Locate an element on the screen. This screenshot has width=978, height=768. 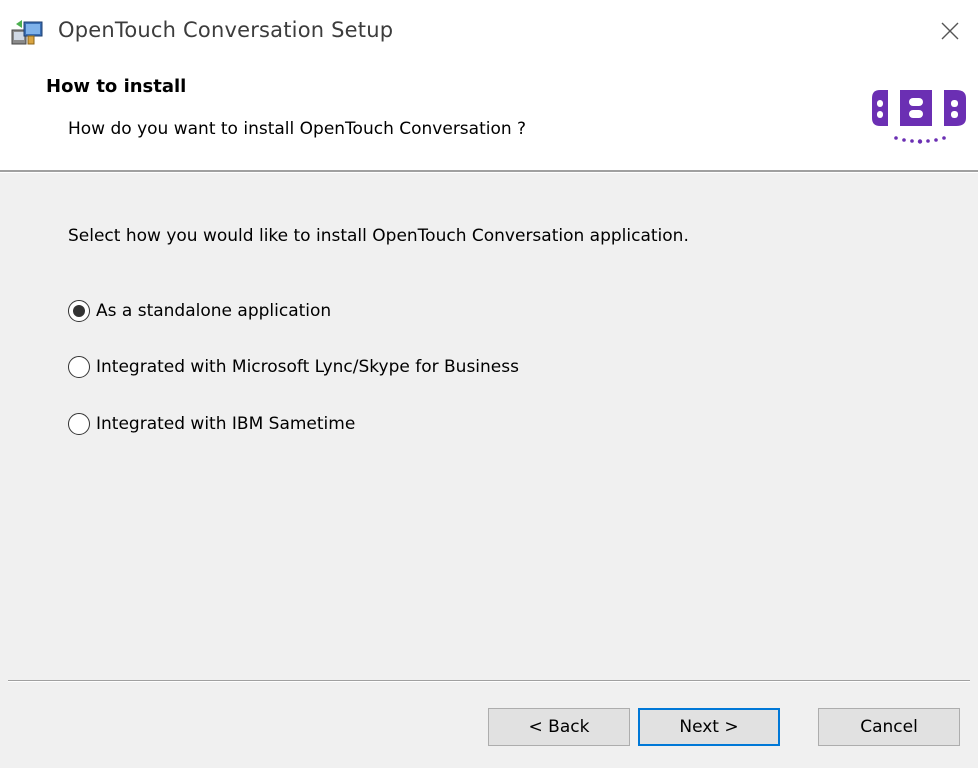
radio-standalone is located at coordinates (79, 311).